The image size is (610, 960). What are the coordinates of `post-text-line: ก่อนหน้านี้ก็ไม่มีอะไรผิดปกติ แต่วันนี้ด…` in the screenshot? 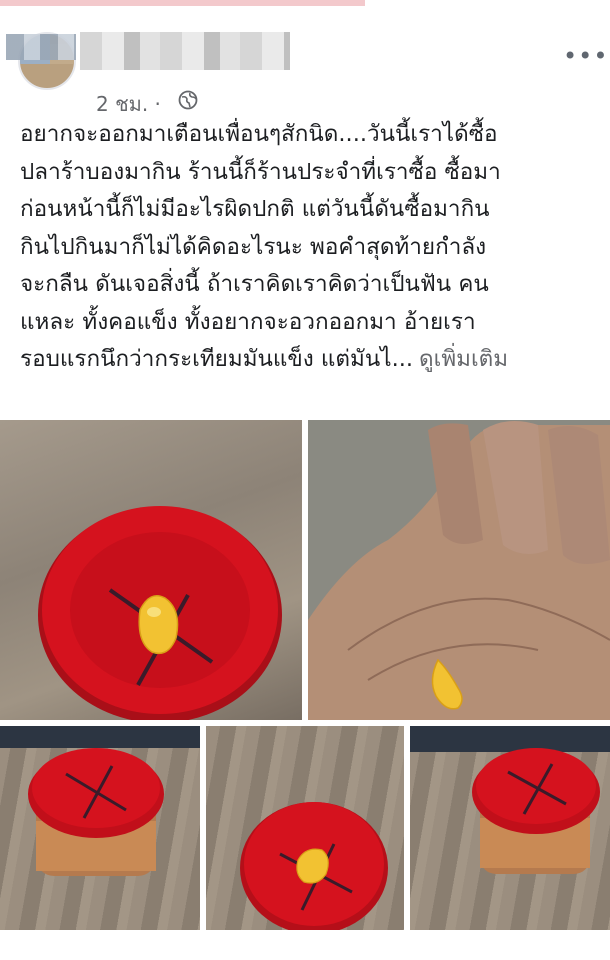 It's located at (255, 209).